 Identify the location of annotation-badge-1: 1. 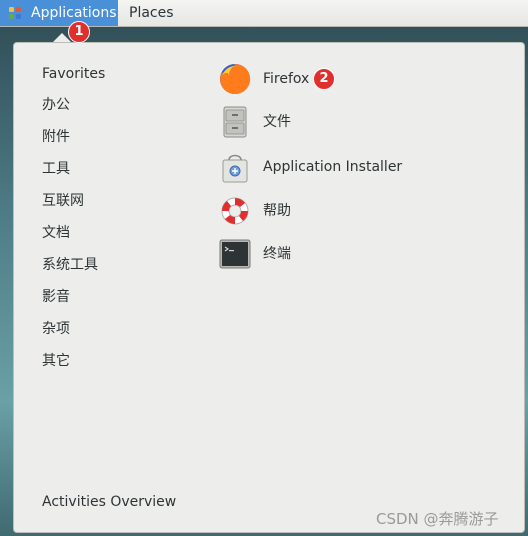
(79, 32).